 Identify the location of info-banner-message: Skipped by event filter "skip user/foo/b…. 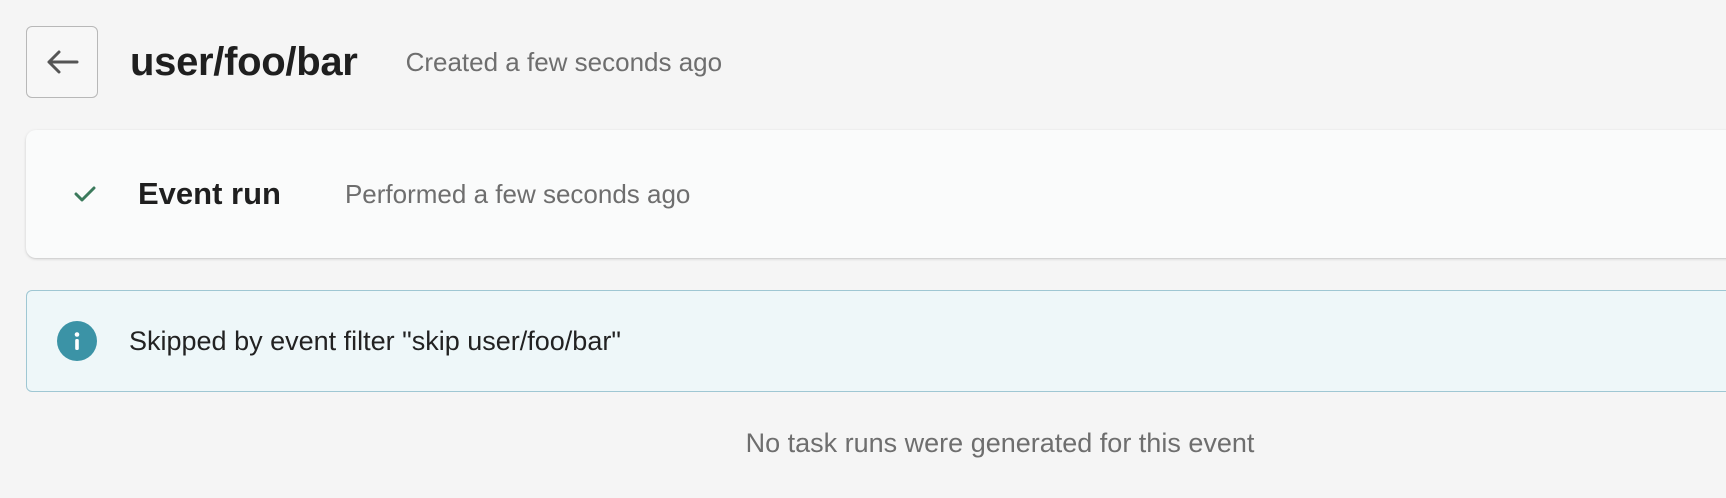
(375, 340).